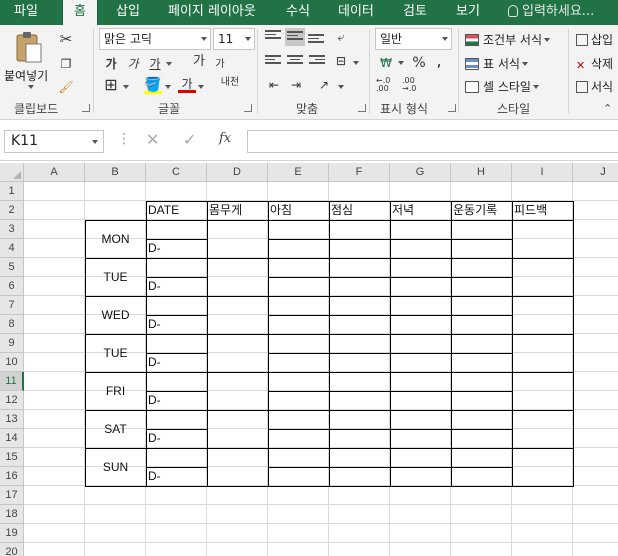  I want to click on italic-button: 가, so click(133, 64).